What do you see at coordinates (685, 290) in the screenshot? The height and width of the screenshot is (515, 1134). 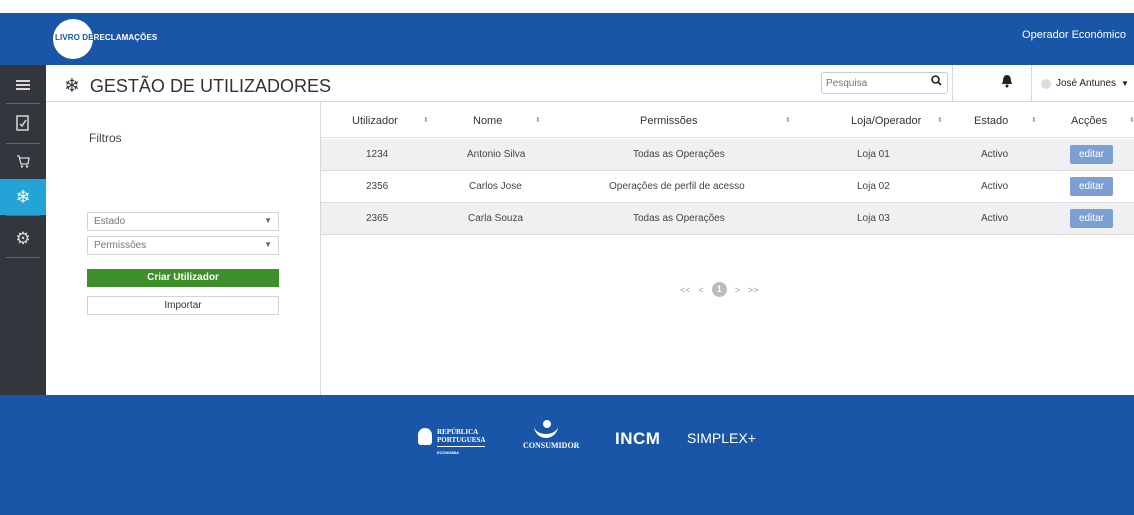 I see `pagination-first: <<` at bounding box center [685, 290].